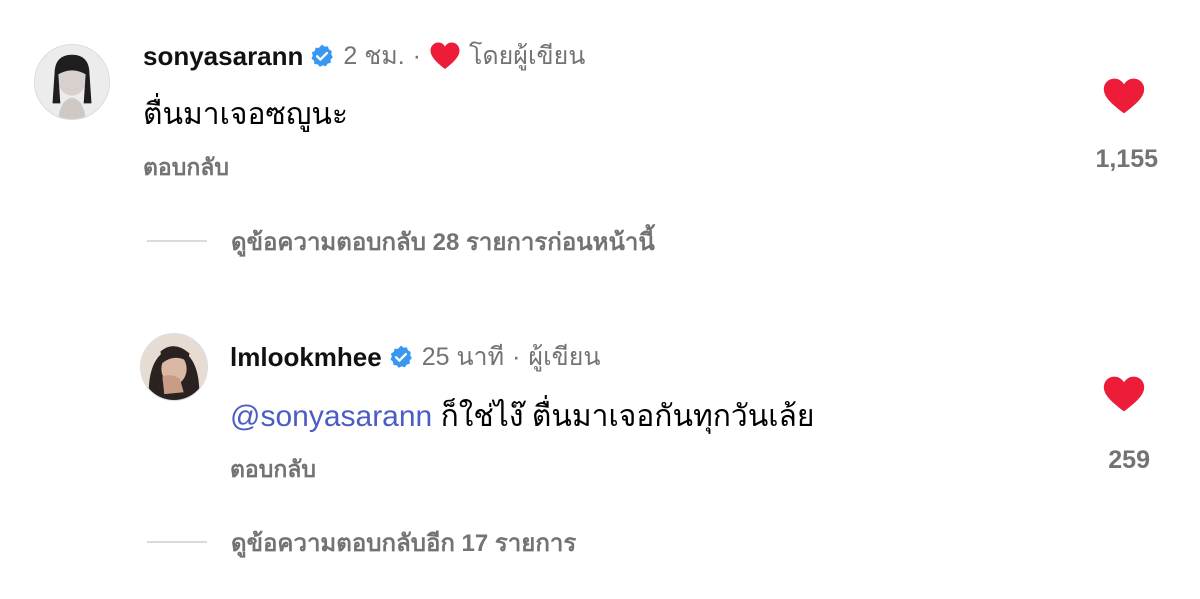  I want to click on comment-text: ตื่นมาเจอซญูนะ, so click(246, 114).